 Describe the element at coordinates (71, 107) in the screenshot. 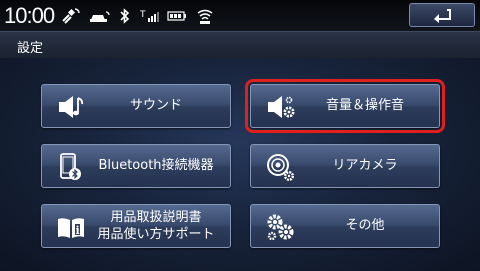

I see `speaker-note-icon` at that location.